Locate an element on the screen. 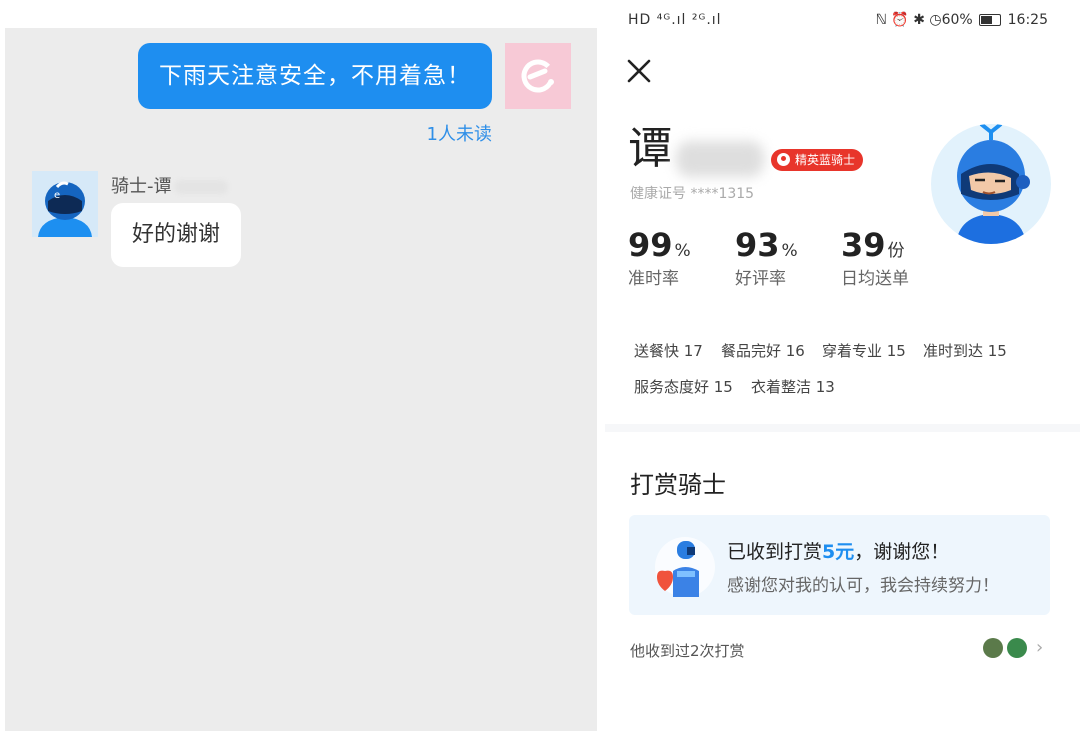 The width and height of the screenshot is (1080, 731). status-right: ℕ ⏰ ✱ ◷60% 16:25 is located at coordinates (962, 20).